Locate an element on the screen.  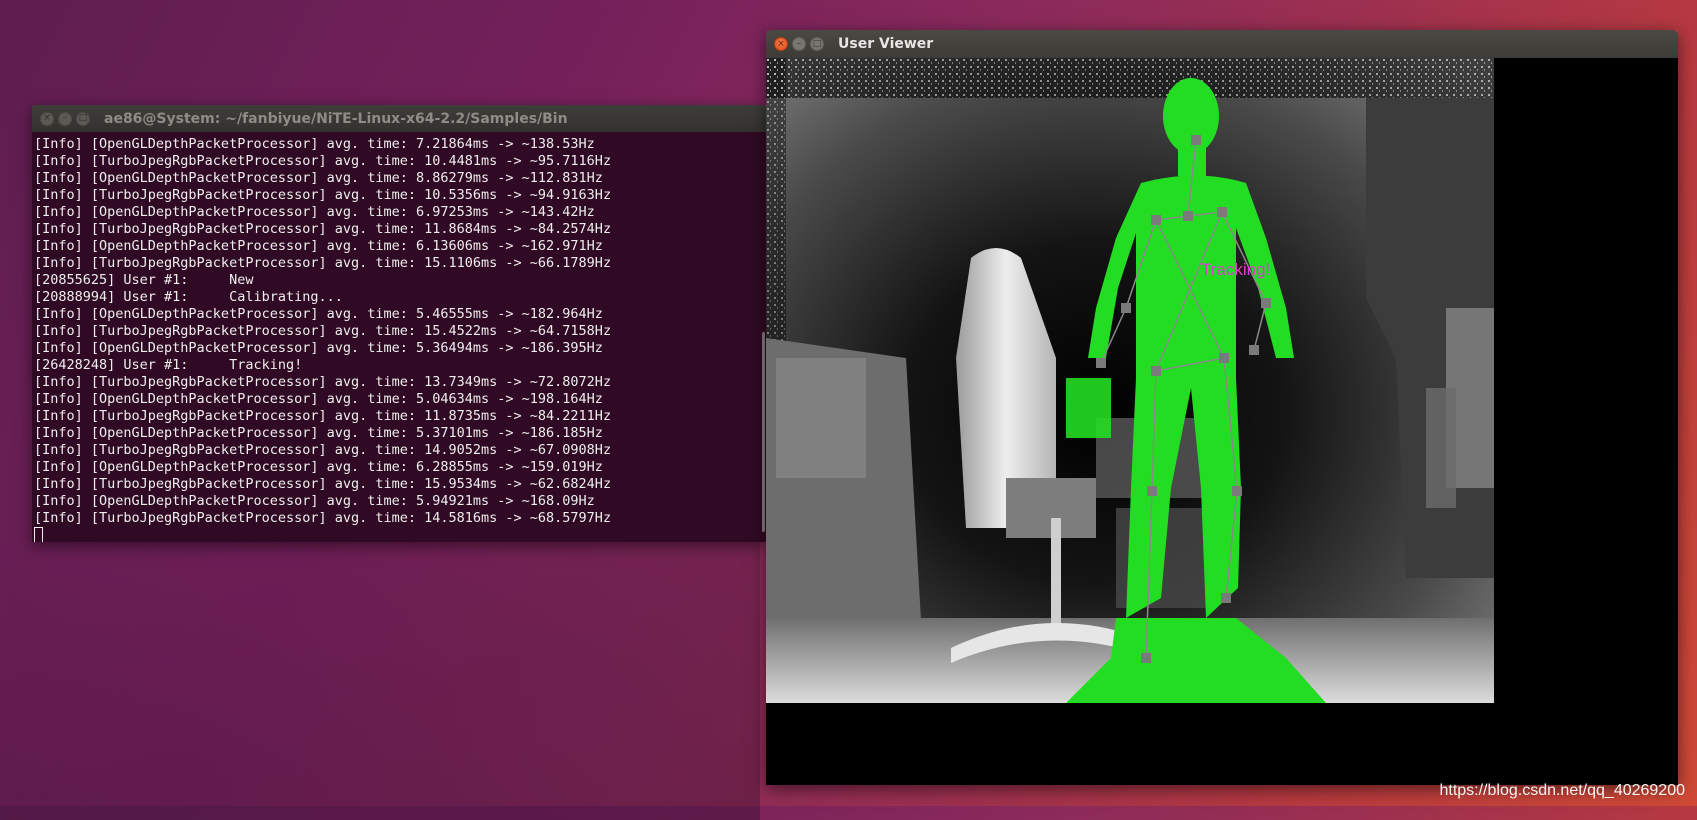
terminal-scrollbar is located at coordinates (763, 432).